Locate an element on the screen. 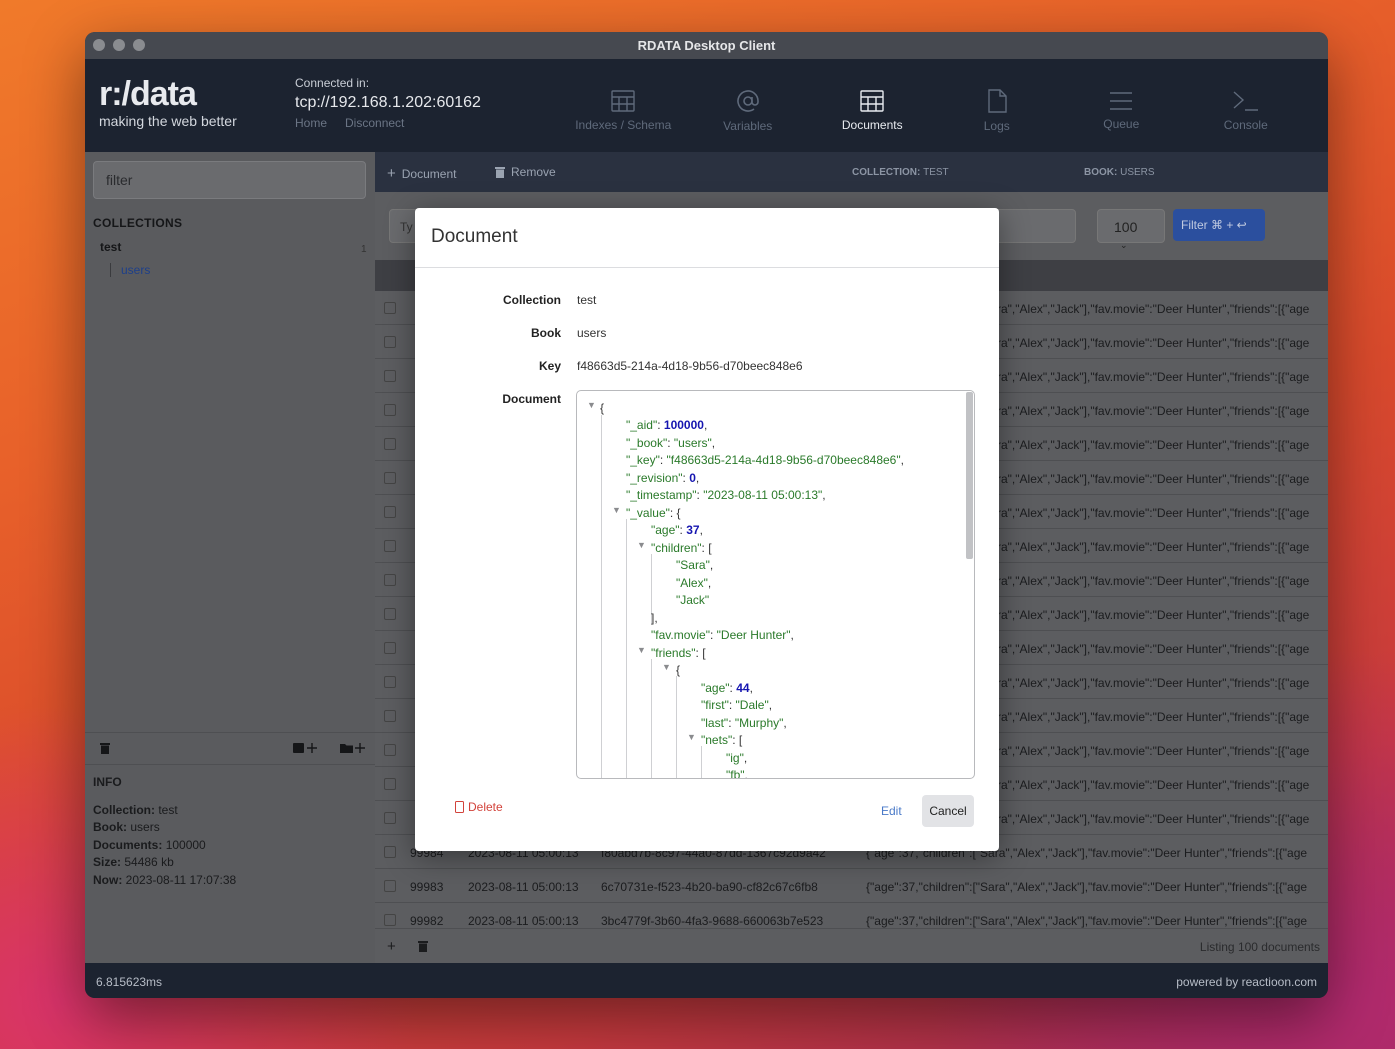 This screenshot has height=1049, width=1395. collapse-friends-icon: ▼ is located at coordinates (641, 650).